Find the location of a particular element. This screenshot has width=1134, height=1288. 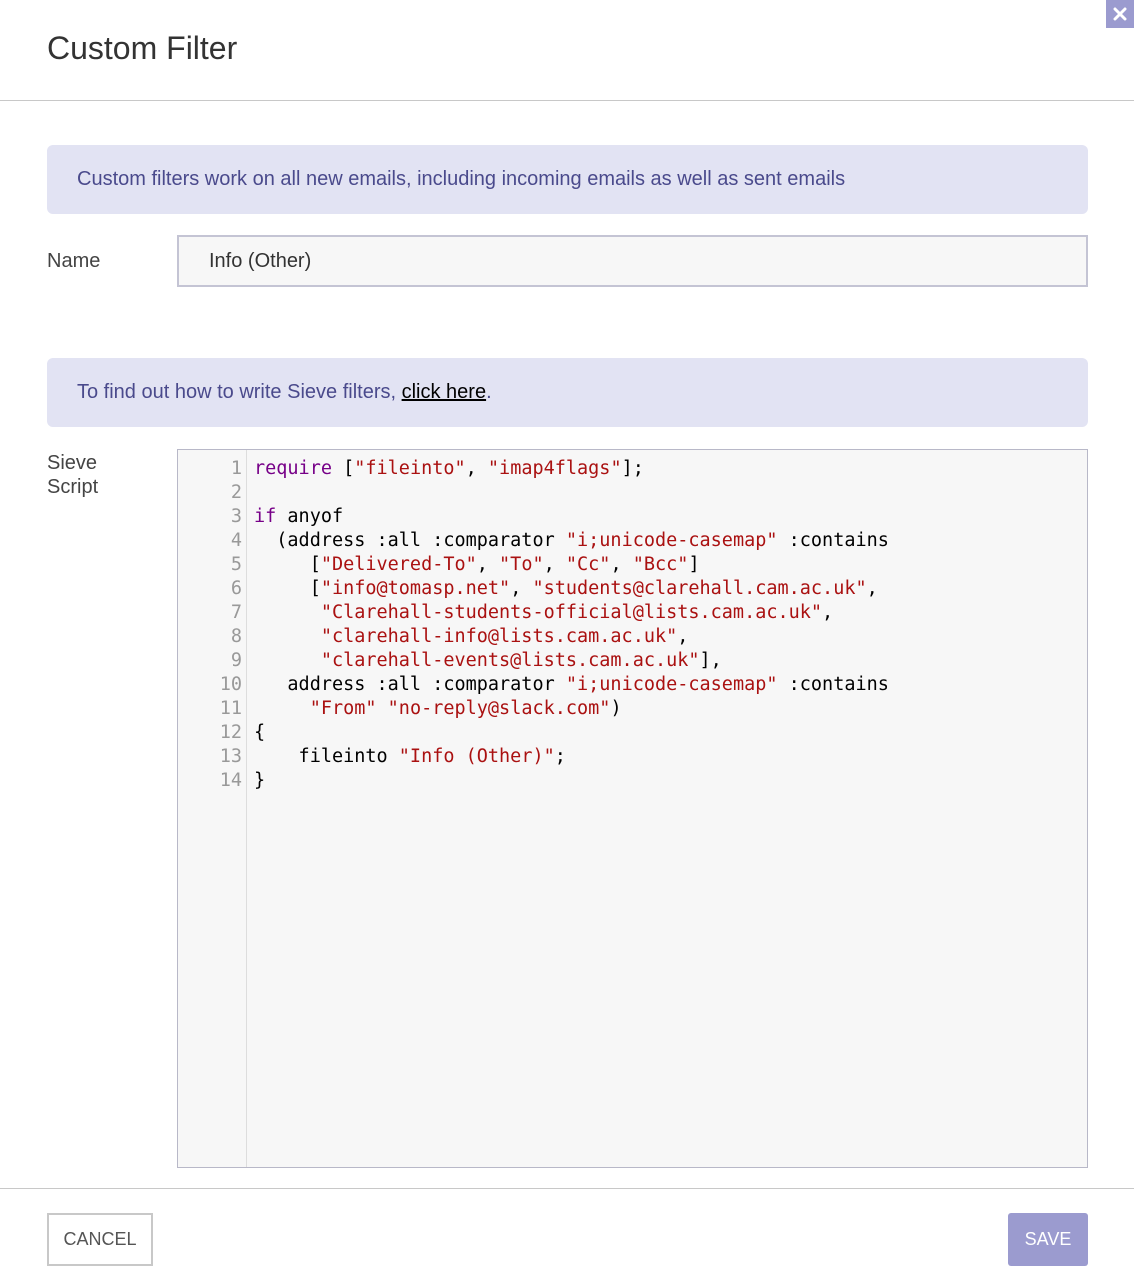

code-string: "To" is located at coordinates (521, 564).